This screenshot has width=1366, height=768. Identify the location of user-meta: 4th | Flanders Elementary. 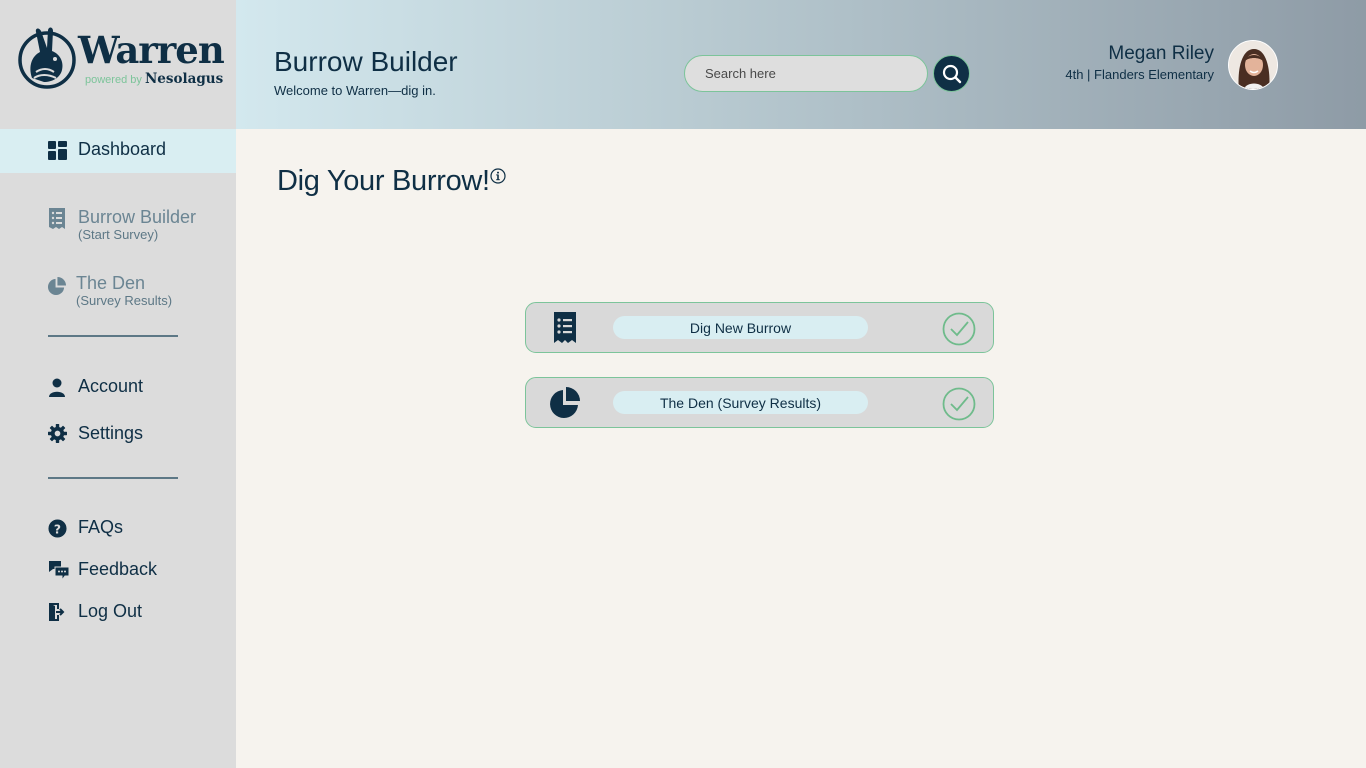
(1139, 74).